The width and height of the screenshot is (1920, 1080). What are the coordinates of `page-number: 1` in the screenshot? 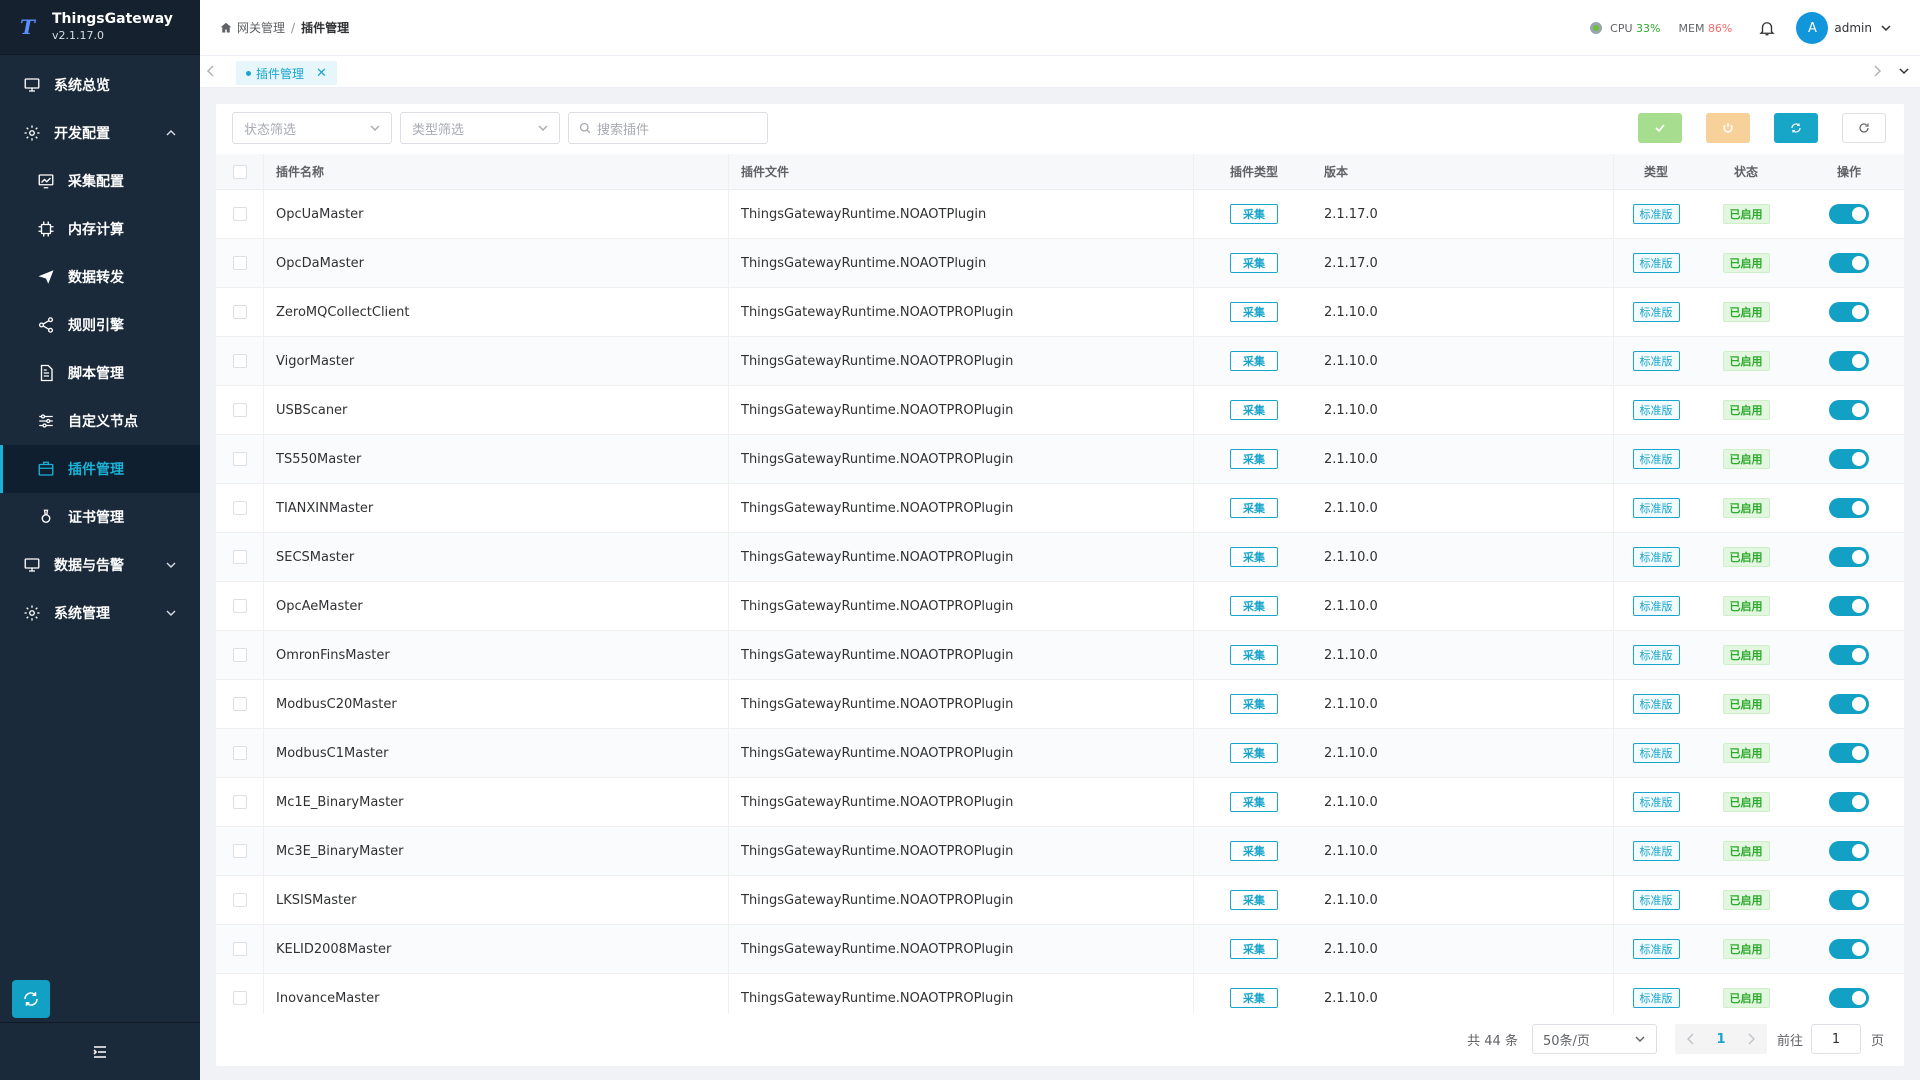 It's located at (1721, 1039).